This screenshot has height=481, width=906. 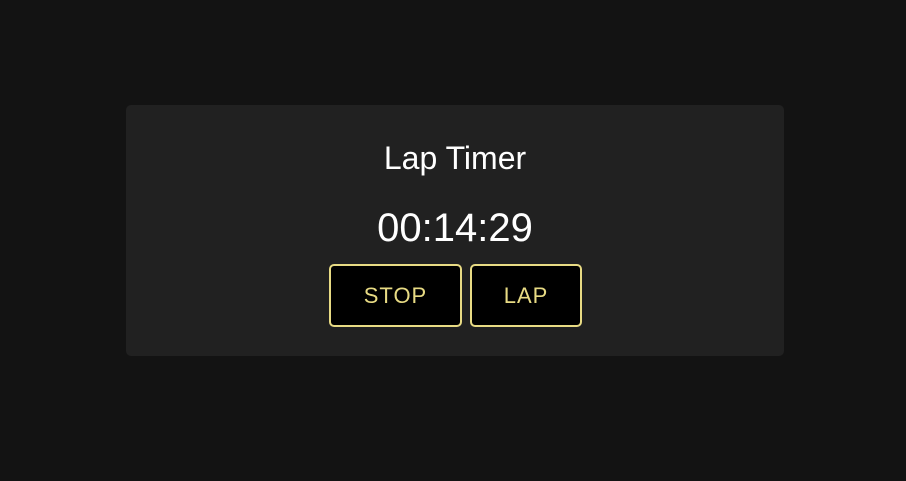 I want to click on stop-button: STOP, so click(x=395, y=295).